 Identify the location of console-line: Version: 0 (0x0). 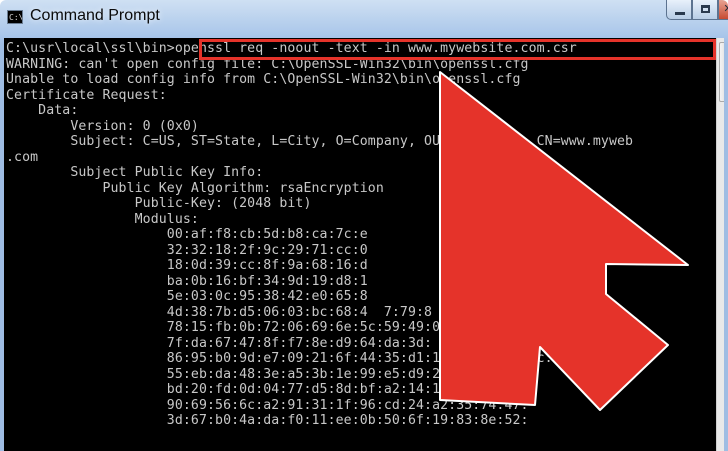
(102, 126).